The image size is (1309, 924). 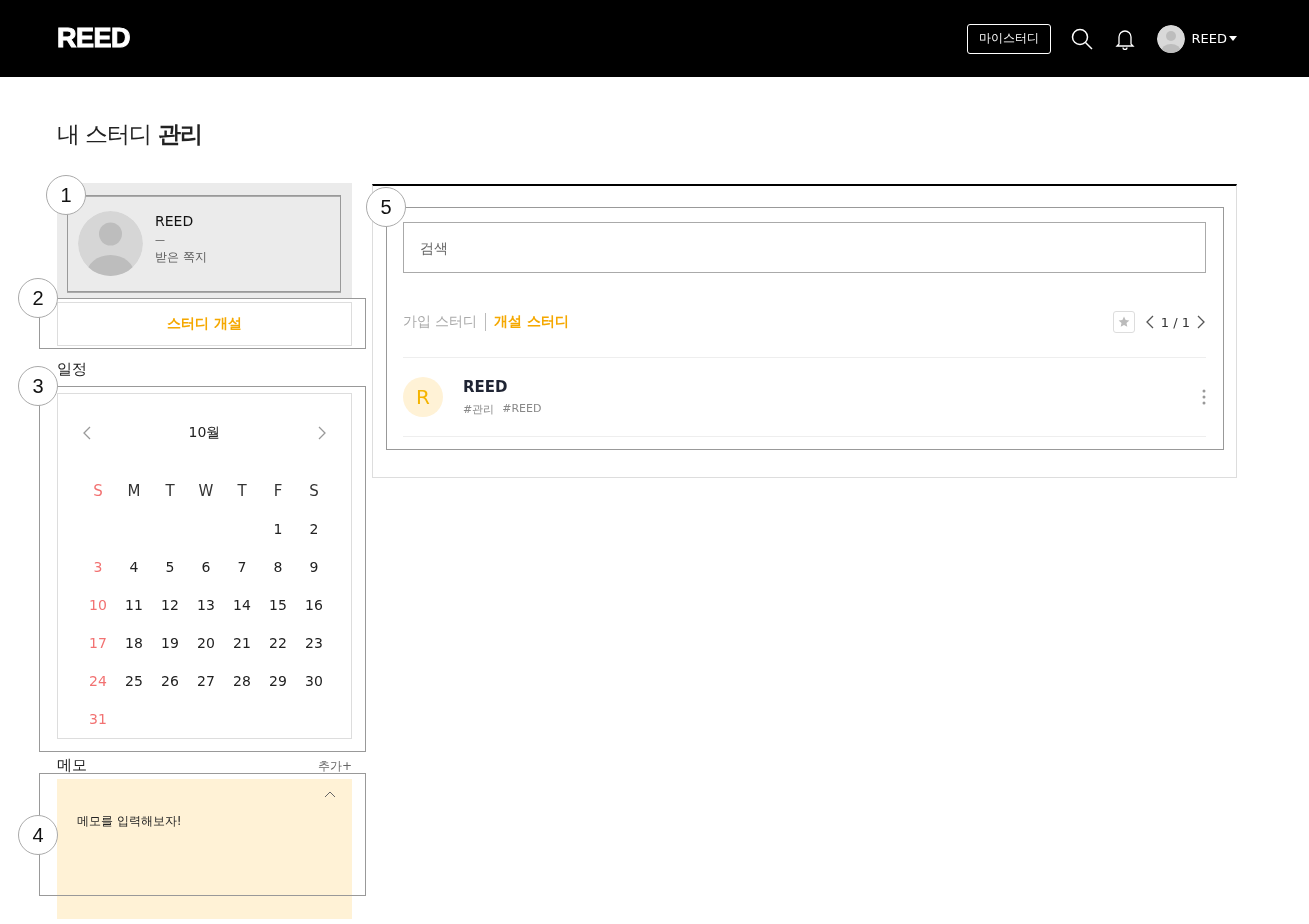 What do you see at coordinates (1233, 38) in the screenshot?
I see `caret-icon` at bounding box center [1233, 38].